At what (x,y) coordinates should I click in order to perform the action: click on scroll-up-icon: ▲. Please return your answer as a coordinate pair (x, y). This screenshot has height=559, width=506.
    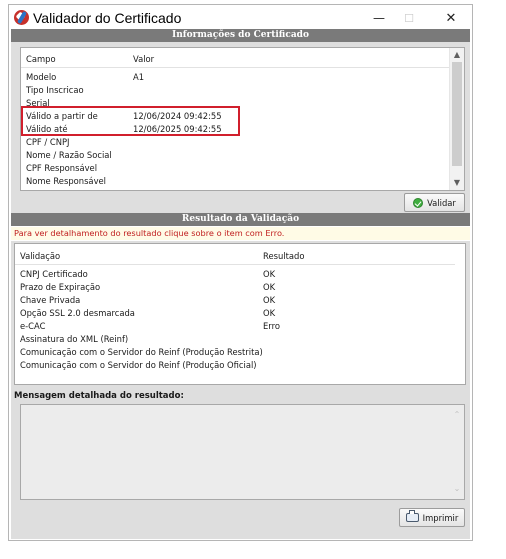
    Looking at the image, I should click on (457, 55).